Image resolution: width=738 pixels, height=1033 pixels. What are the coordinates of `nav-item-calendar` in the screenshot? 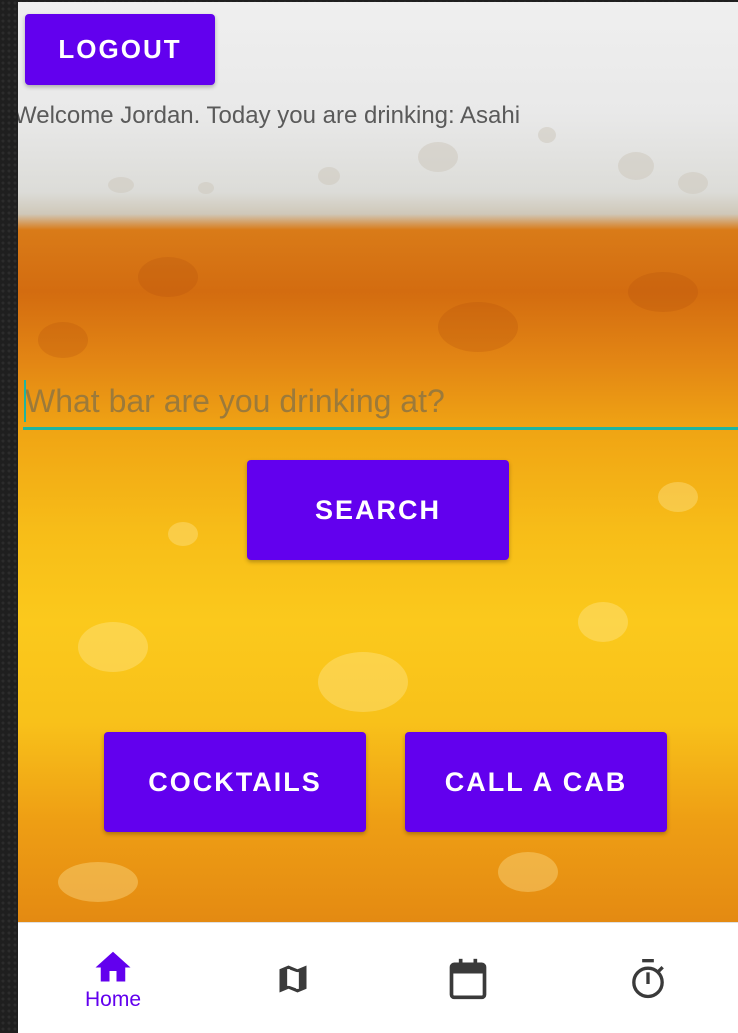 It's located at (468, 978).